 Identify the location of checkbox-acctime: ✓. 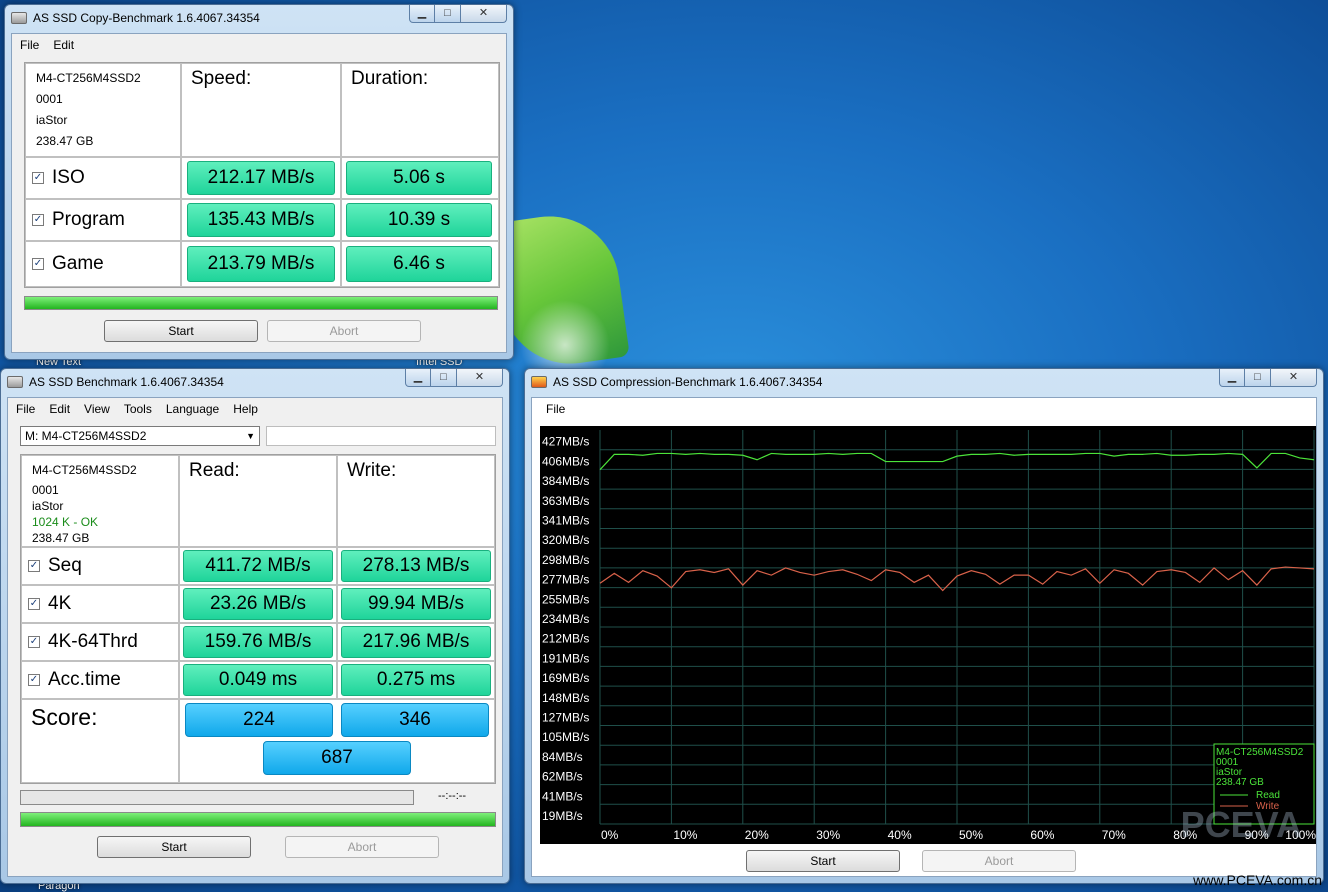
(34, 680).